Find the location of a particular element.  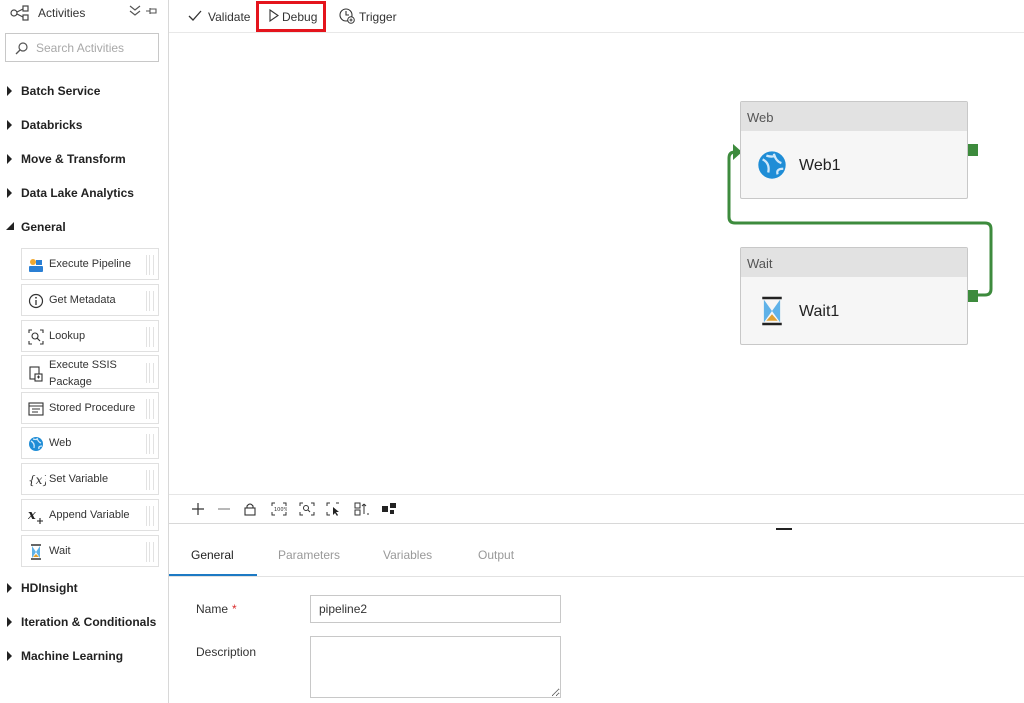

debug-button: Debug is located at coordinates (291, 16).